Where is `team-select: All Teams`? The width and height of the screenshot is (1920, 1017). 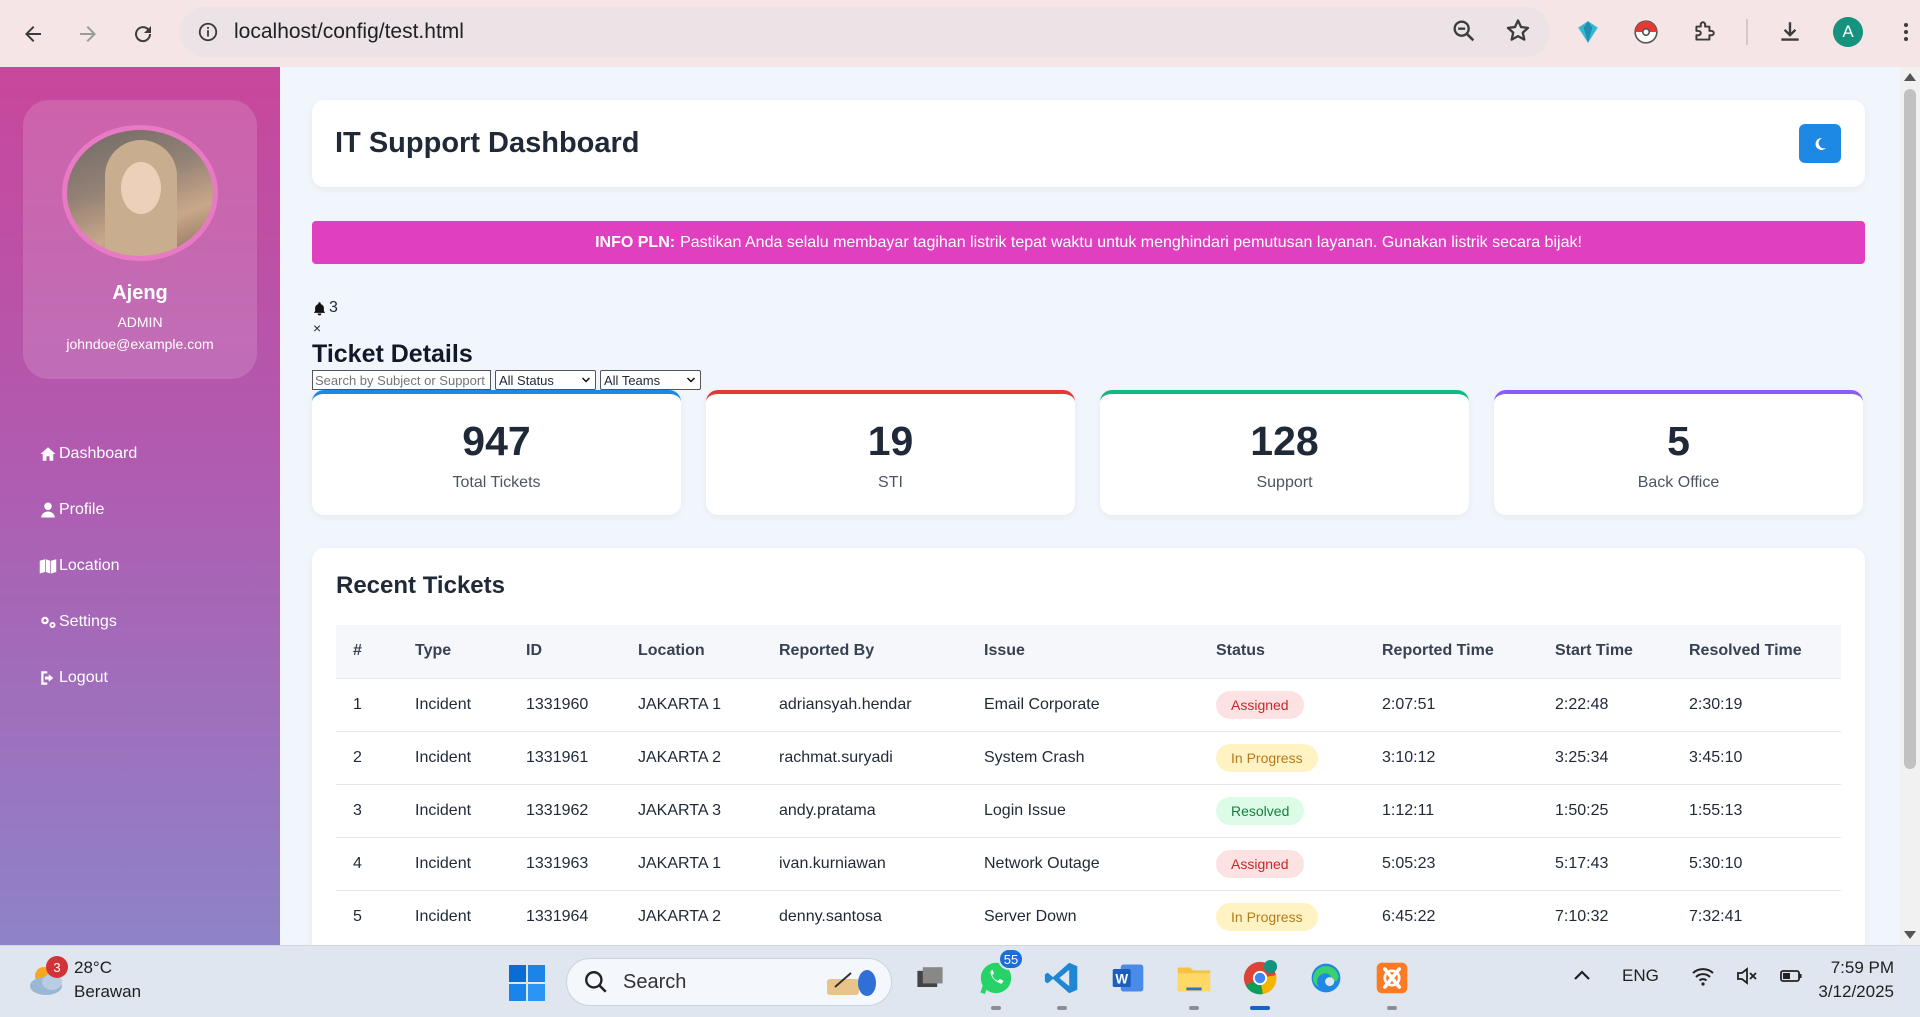 team-select: All Teams is located at coordinates (650, 380).